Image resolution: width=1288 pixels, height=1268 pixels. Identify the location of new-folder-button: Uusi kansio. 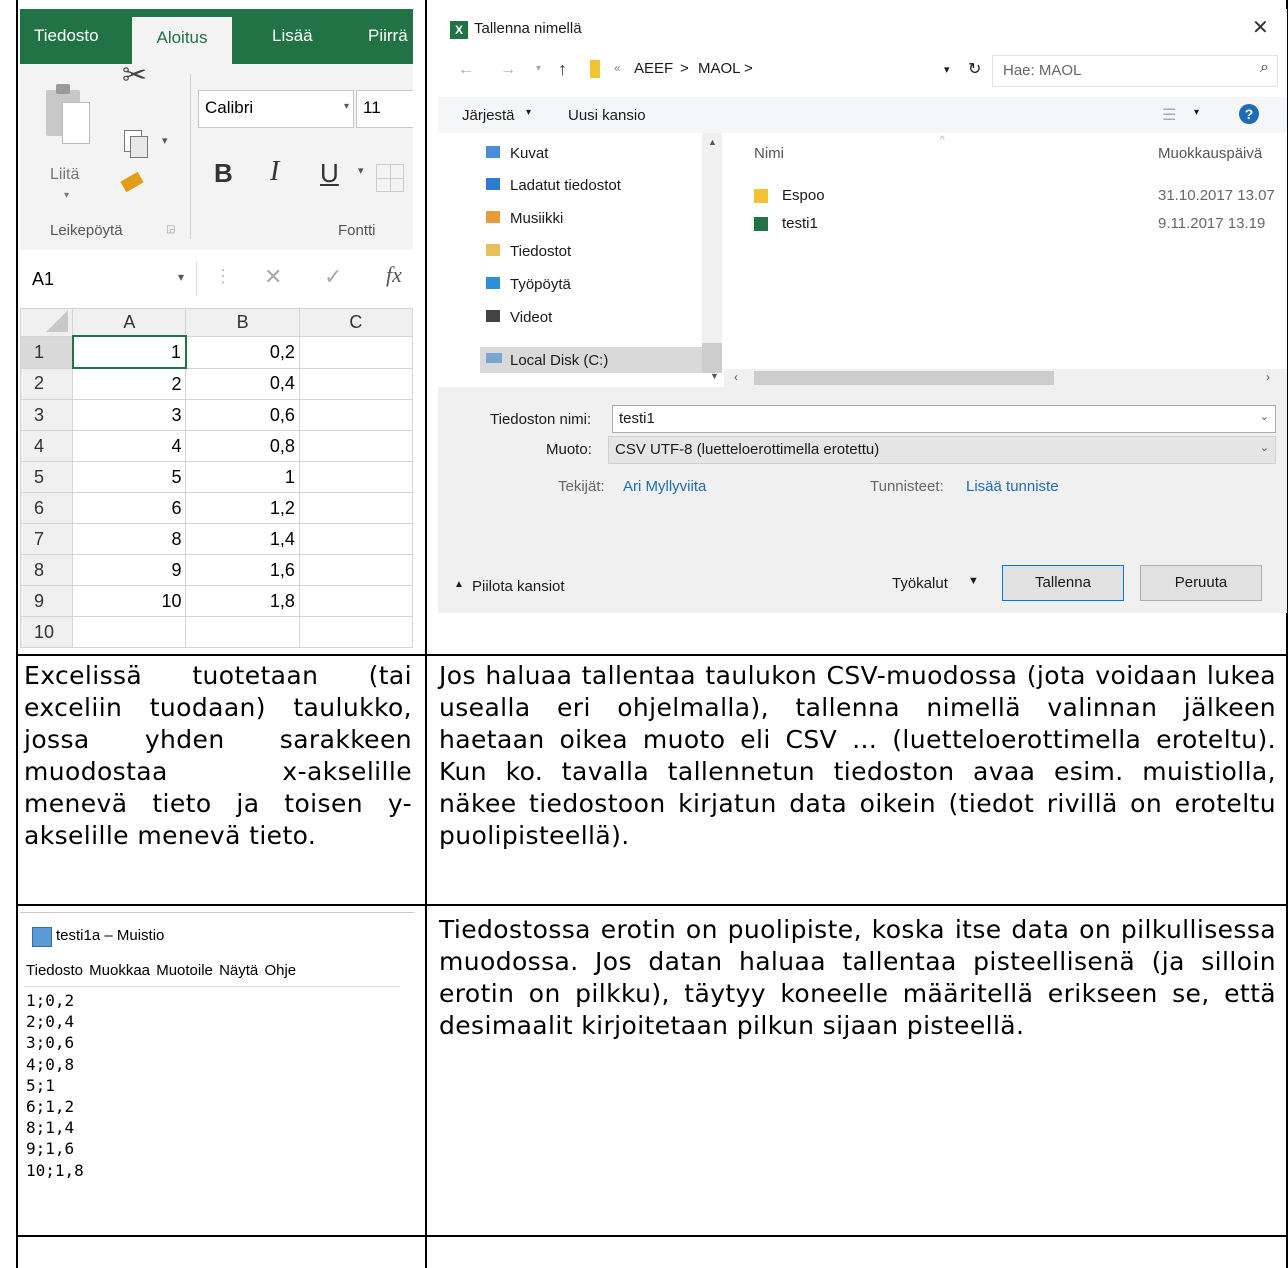
(607, 115).